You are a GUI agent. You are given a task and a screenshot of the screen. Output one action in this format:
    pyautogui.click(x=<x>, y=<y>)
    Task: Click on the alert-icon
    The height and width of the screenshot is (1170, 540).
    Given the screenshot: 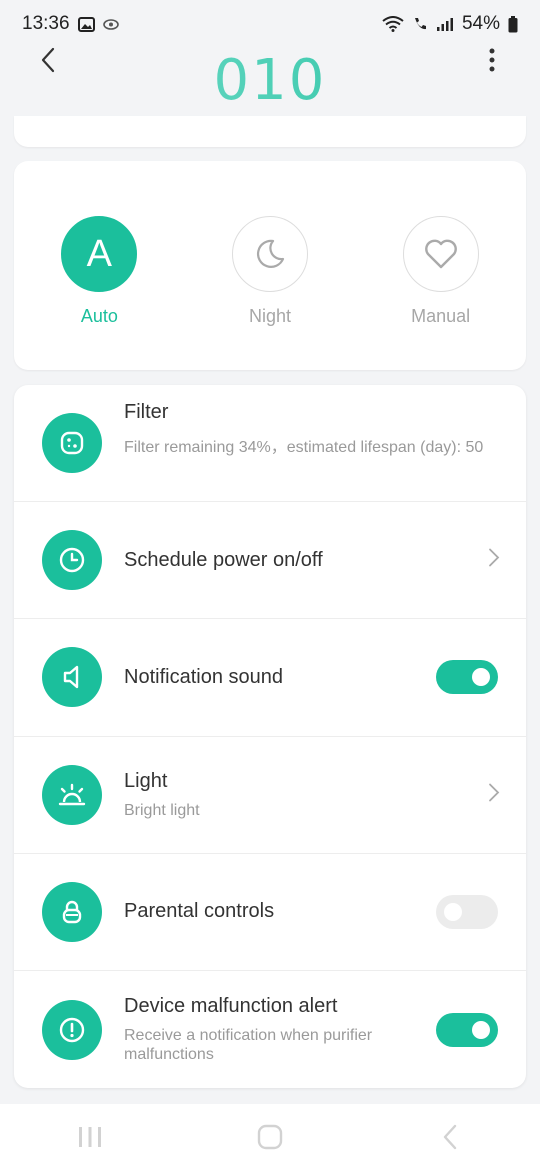 What is the action you would take?
    pyautogui.click(x=72, y=1029)
    